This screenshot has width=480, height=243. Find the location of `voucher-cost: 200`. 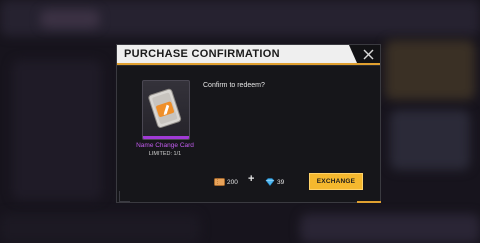

voucher-cost: 200 is located at coordinates (226, 182).